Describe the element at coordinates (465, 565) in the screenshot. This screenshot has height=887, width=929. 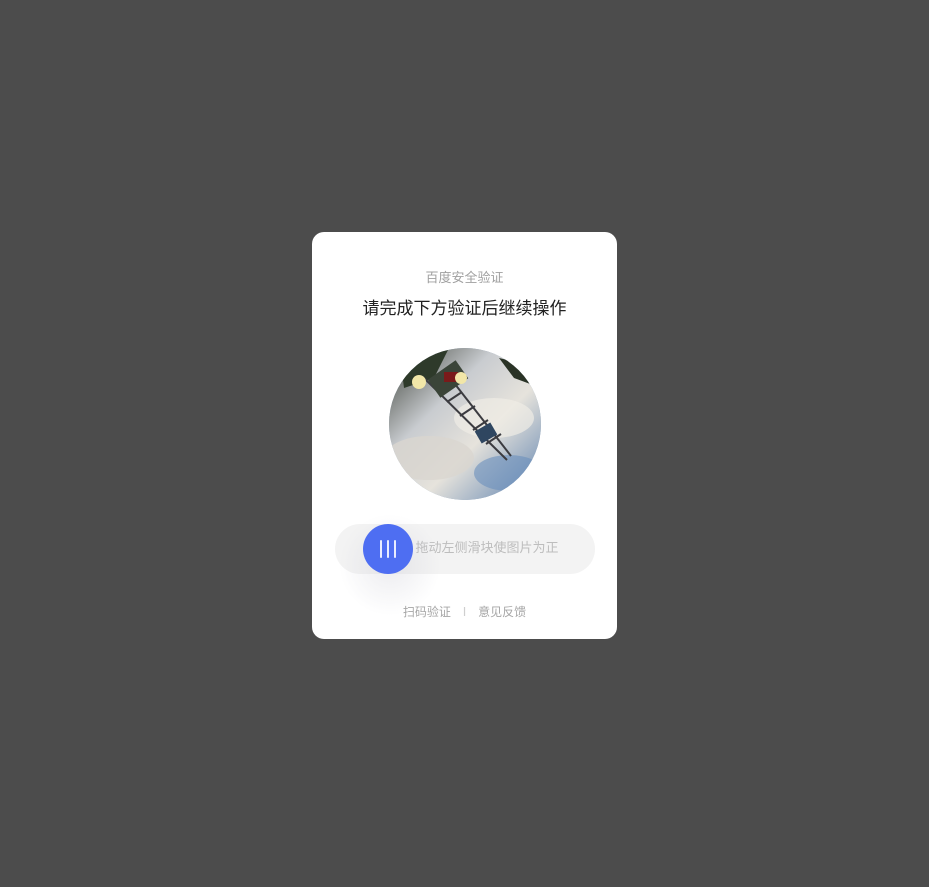
I see `rotation-slider-track: 拖动左侧滑块使图片为正` at that location.